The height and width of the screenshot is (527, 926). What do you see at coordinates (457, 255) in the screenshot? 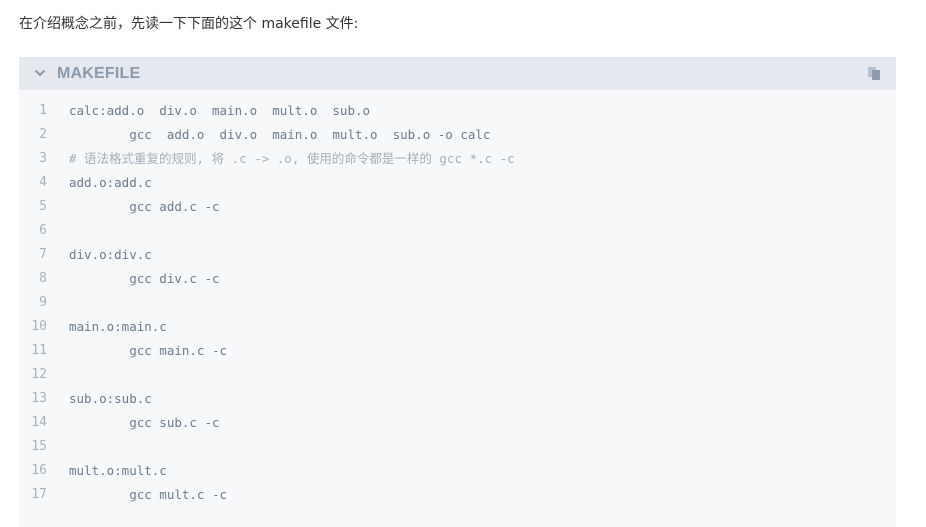
I see `code-line: 7 div.o:div.c` at bounding box center [457, 255].